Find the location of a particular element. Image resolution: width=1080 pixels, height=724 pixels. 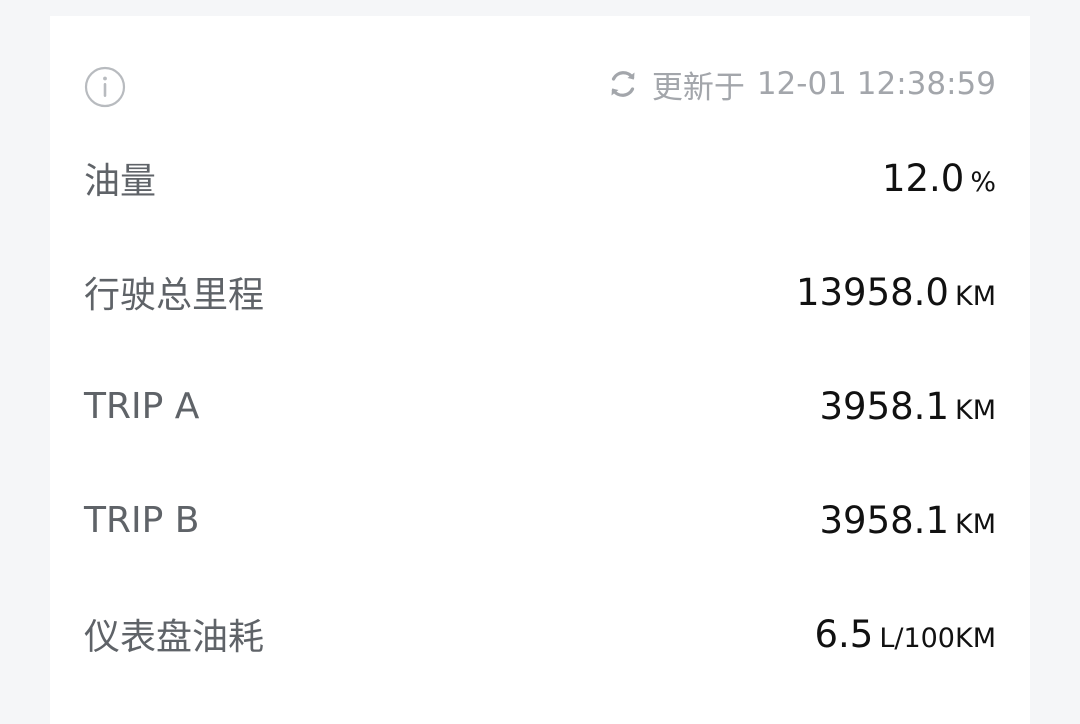

metric-label: 仪表盘油耗 is located at coordinates (174, 637).